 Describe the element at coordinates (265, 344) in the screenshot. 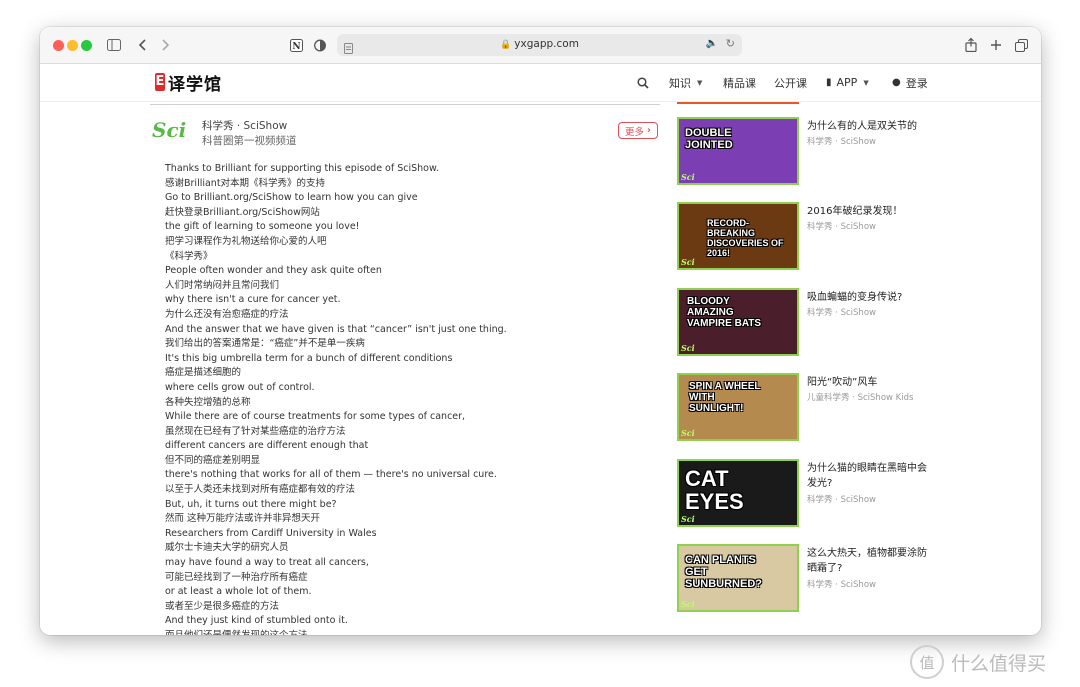

I see `transcript-line: 我们给出的答案通常是：“癌症”并不是单一疾病` at that location.